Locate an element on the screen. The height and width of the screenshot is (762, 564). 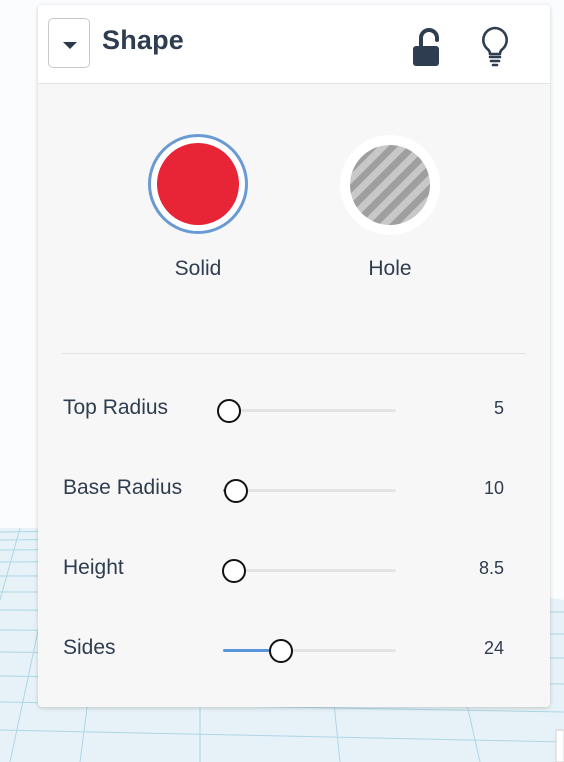
lightbulb-icon is located at coordinates (495, 46).